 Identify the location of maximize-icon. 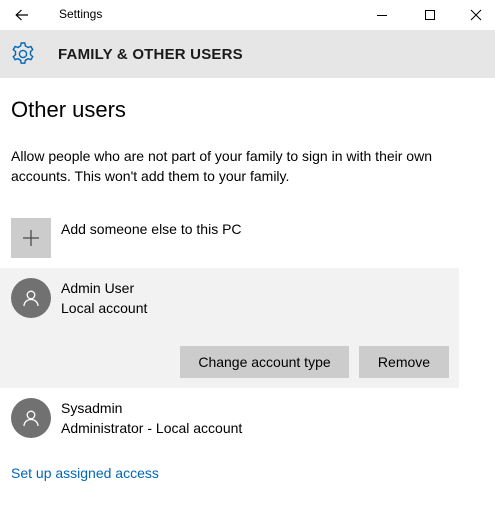
(430, 15).